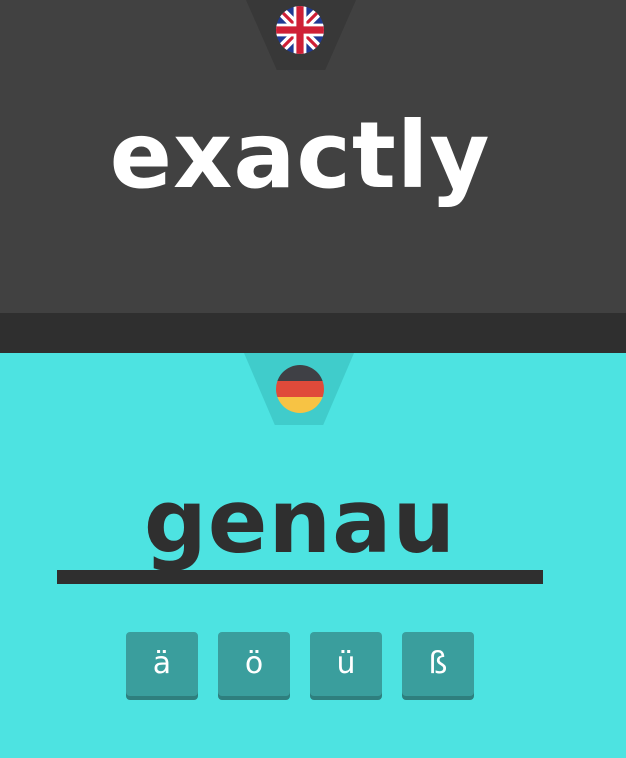 Image resolution: width=626 pixels, height=758 pixels. I want to click on germany-flag-graphic, so click(300, 389).